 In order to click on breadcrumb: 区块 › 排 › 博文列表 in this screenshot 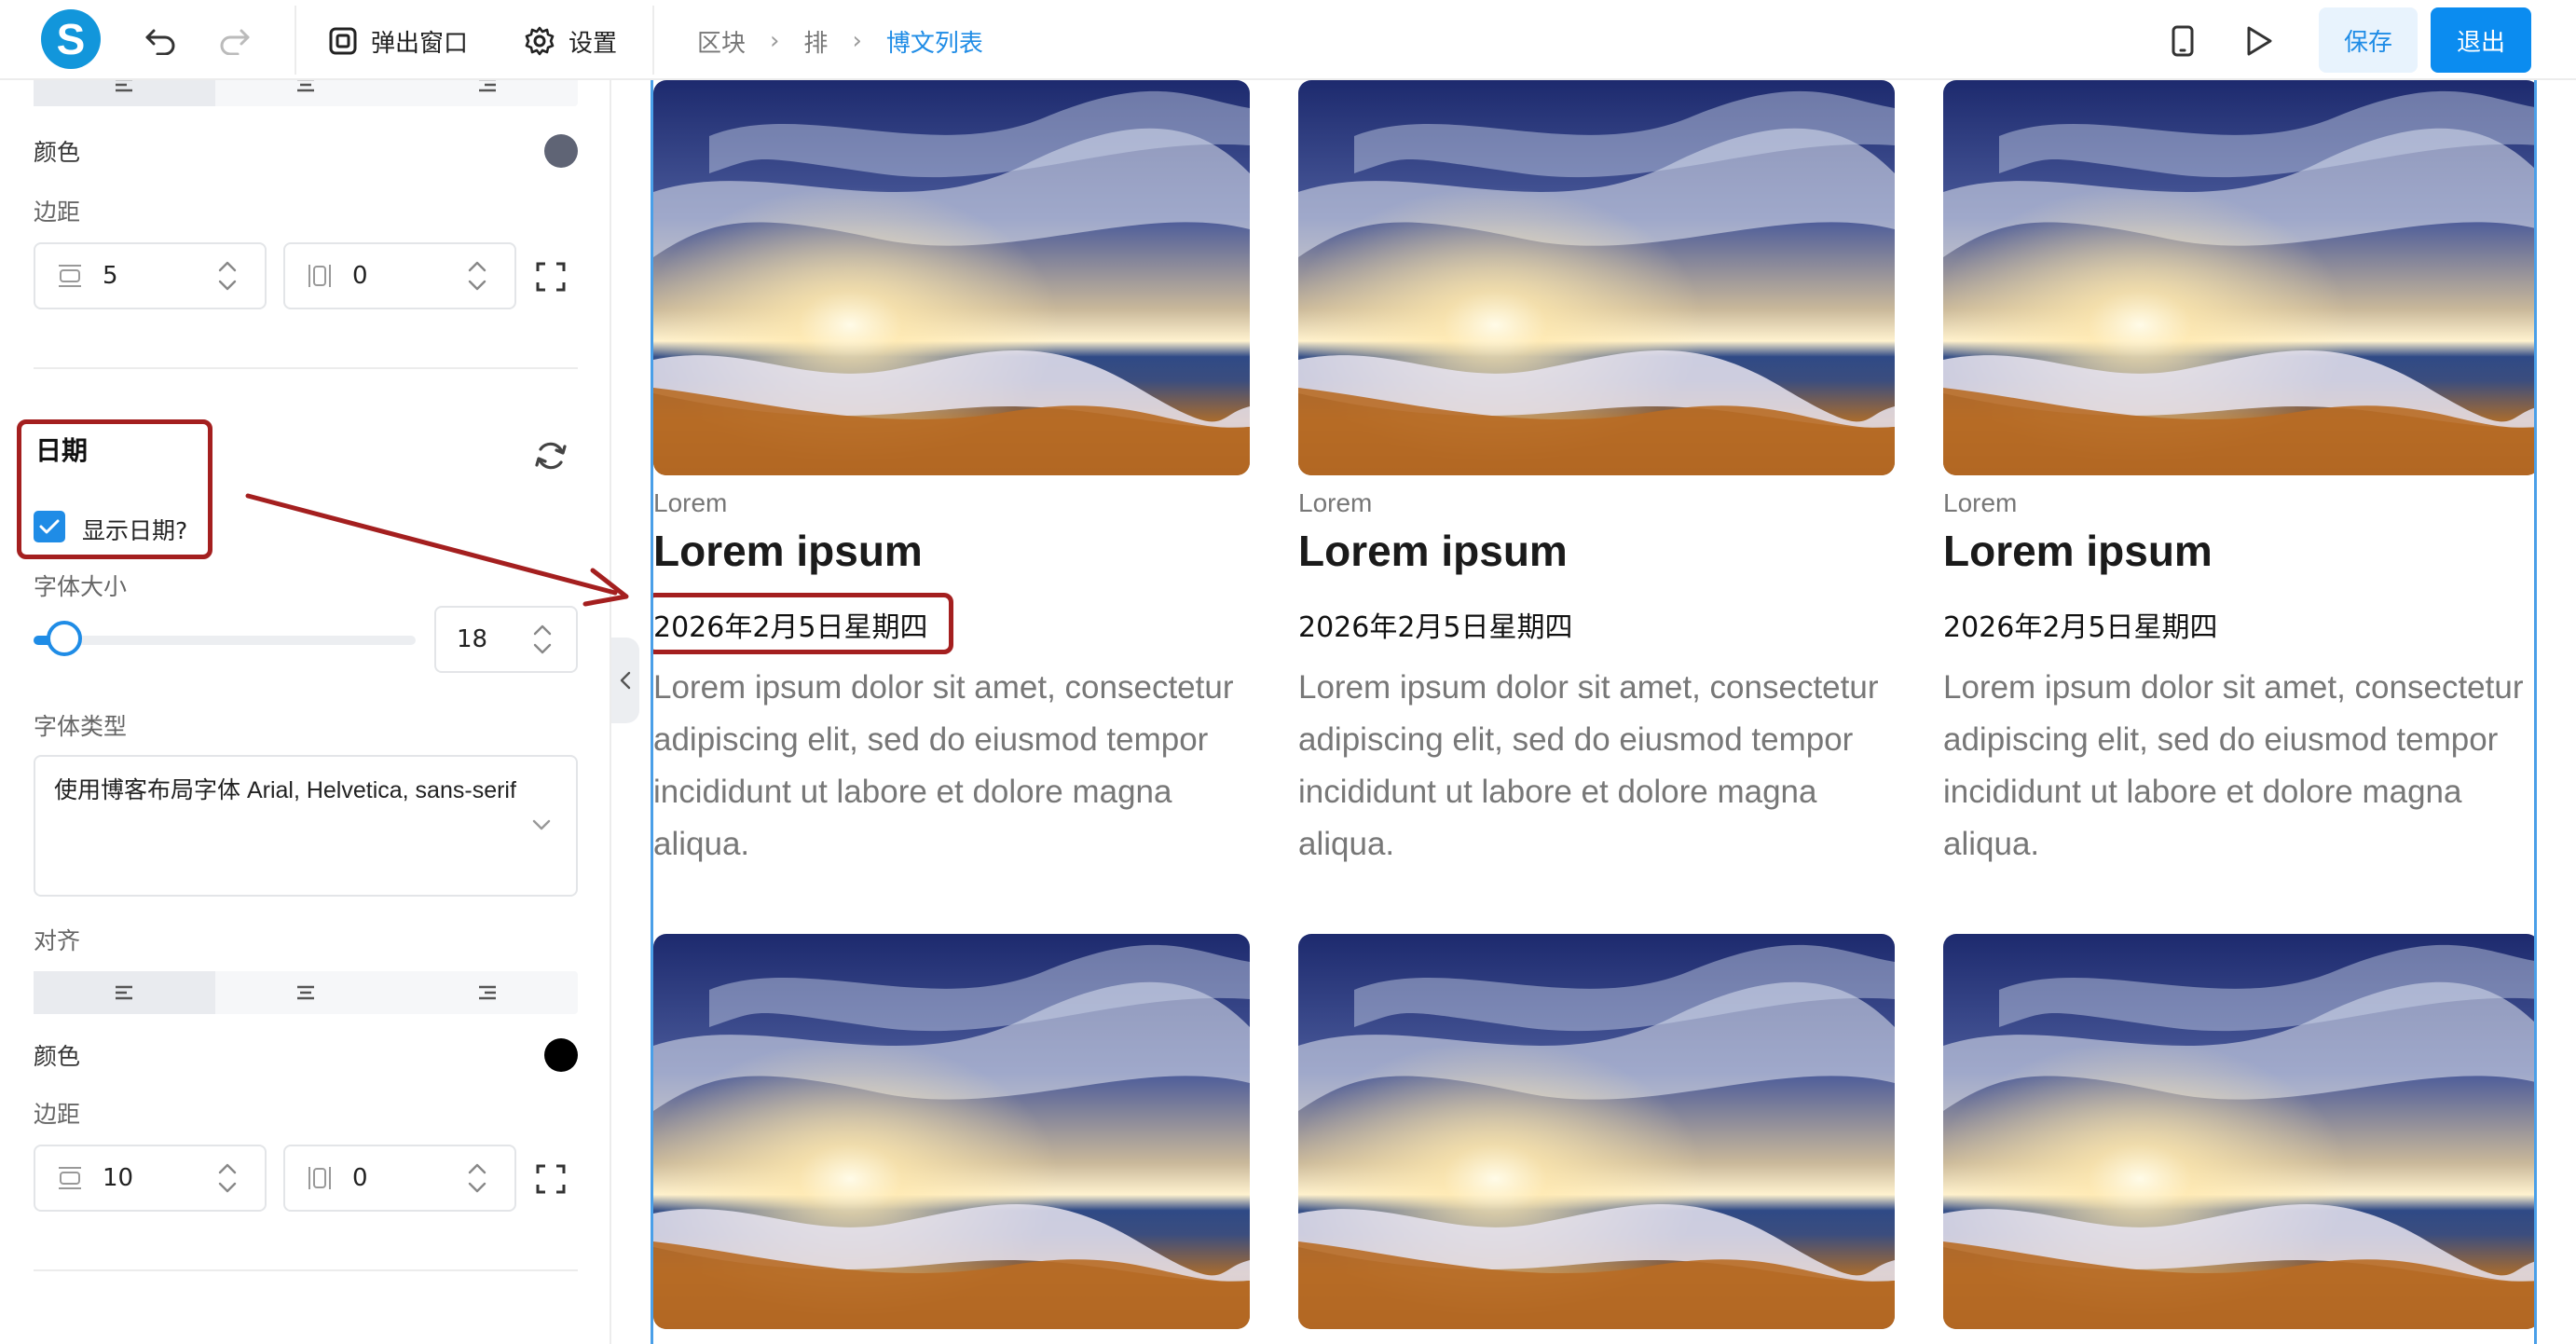, I will do `click(840, 41)`.